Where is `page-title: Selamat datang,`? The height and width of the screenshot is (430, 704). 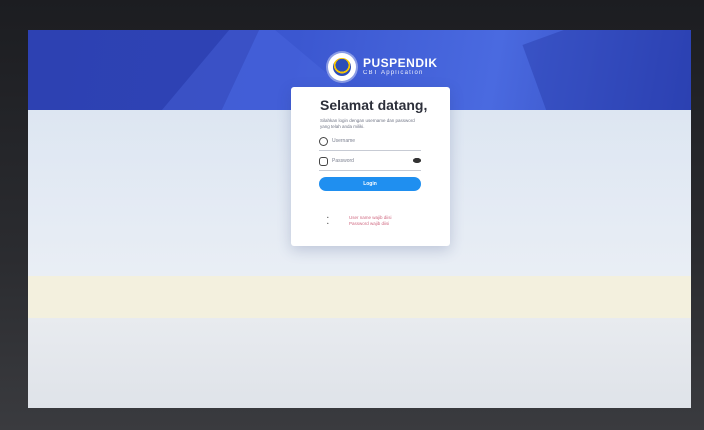
page-title: Selamat datang, is located at coordinates (374, 105).